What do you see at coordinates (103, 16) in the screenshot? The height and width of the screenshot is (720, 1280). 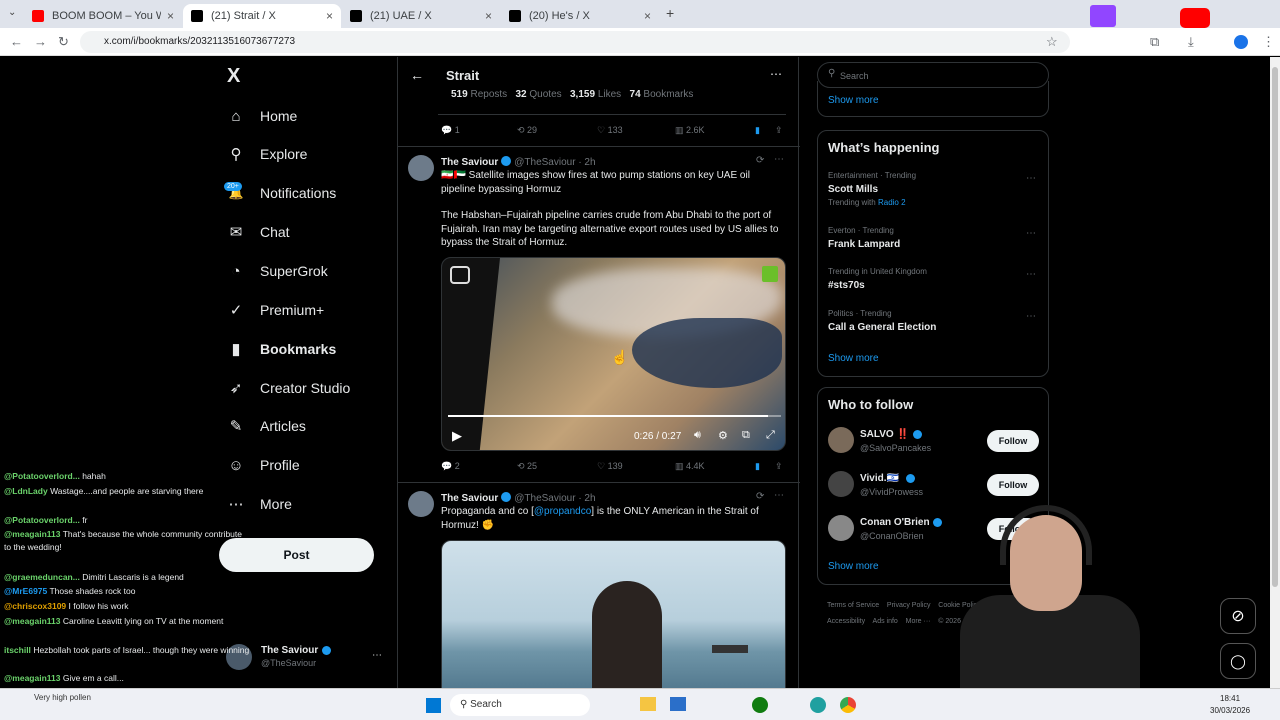 I see `tab-0: BOOM BOOM – You Woke The ×` at bounding box center [103, 16].